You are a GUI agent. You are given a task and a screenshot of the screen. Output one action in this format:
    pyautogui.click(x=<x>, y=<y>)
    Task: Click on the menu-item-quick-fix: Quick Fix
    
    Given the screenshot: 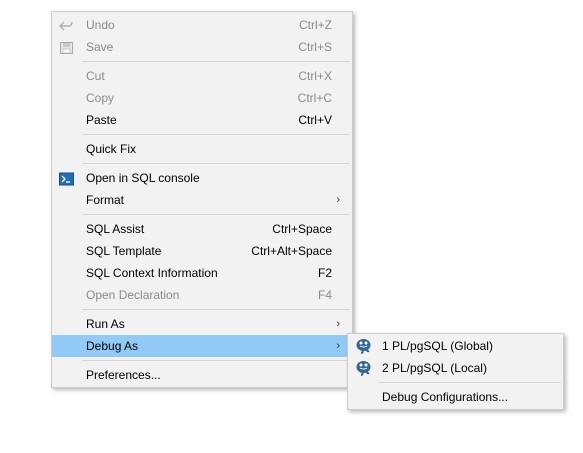 What is the action you would take?
    pyautogui.click(x=202, y=149)
    